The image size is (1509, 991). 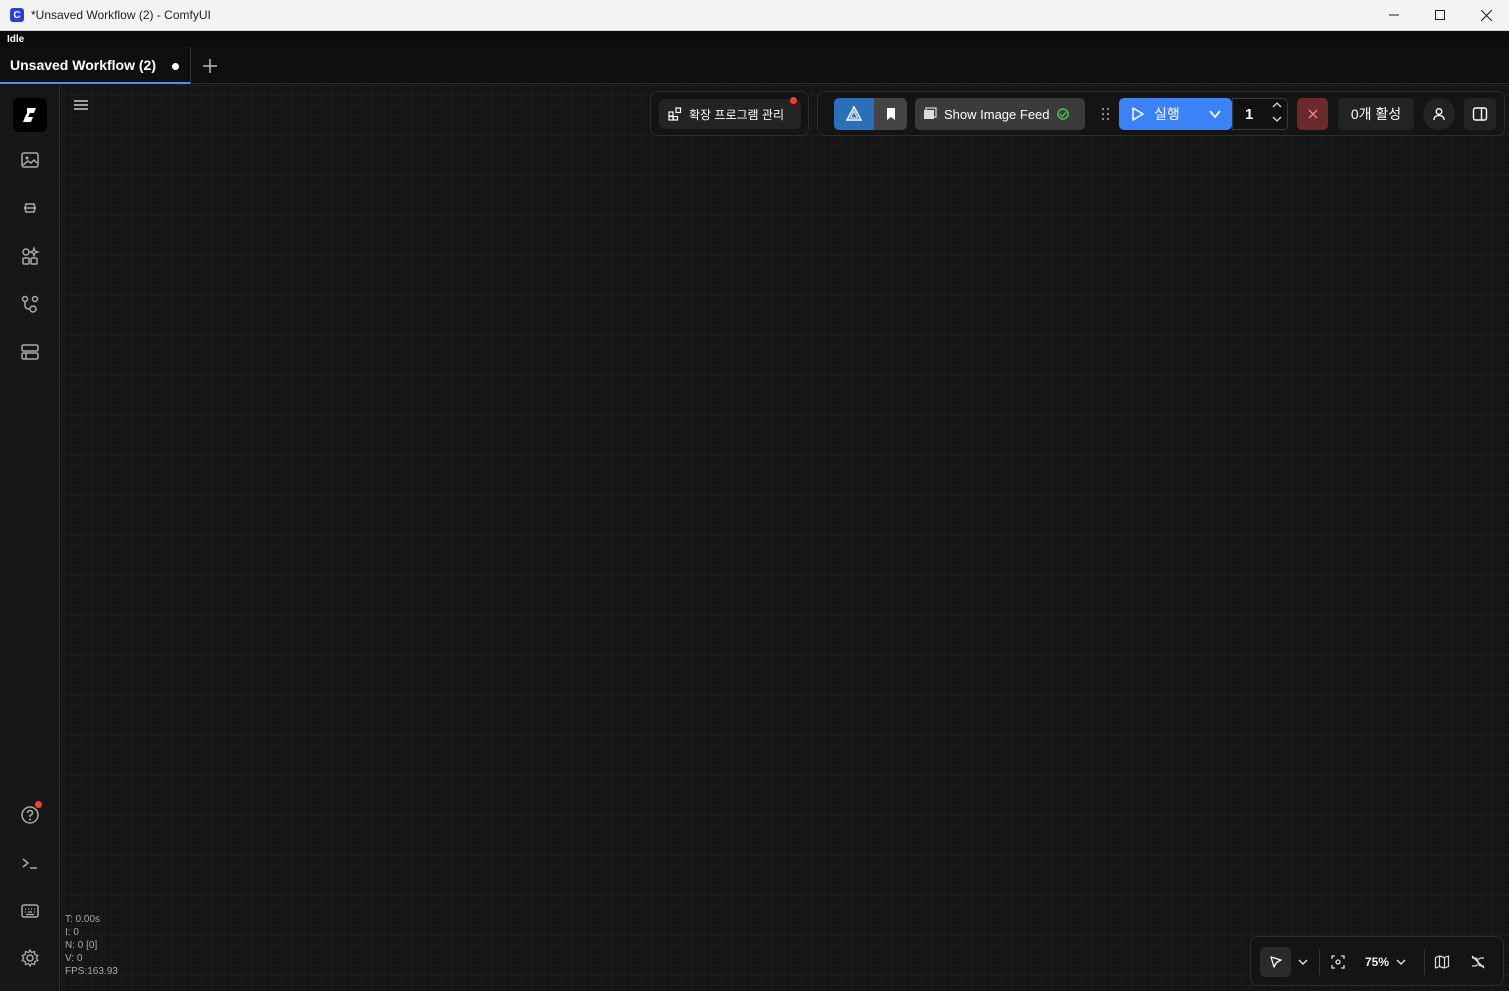 I want to click on help-button, so click(x=30, y=815).